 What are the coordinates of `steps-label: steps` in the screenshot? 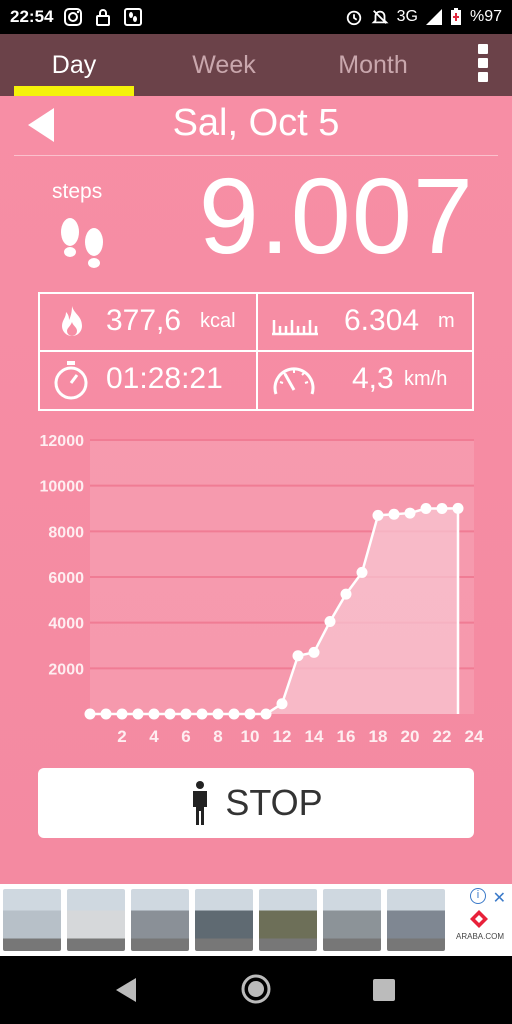 It's located at (77, 191).